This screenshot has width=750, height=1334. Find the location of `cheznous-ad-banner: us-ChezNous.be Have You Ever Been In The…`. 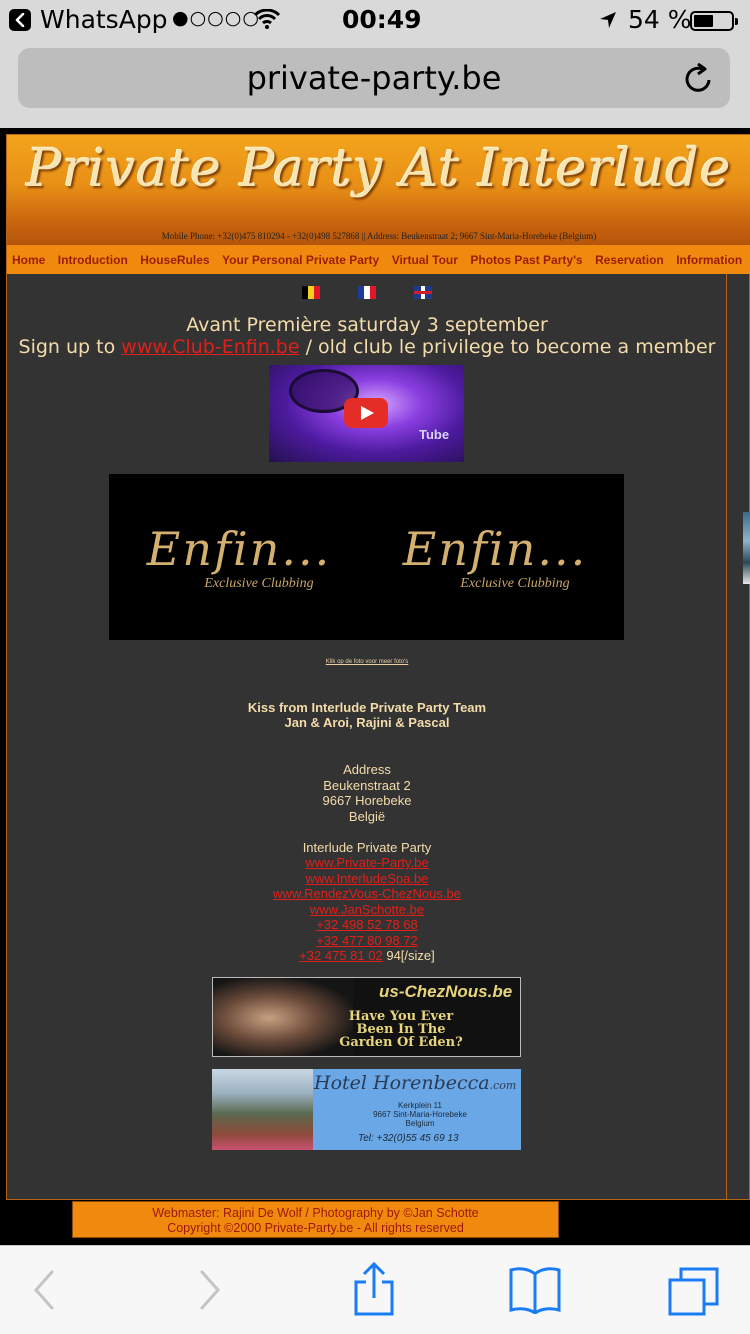

cheznous-ad-banner: us-ChezNous.be Have You Ever Been In The… is located at coordinates (366, 1017).